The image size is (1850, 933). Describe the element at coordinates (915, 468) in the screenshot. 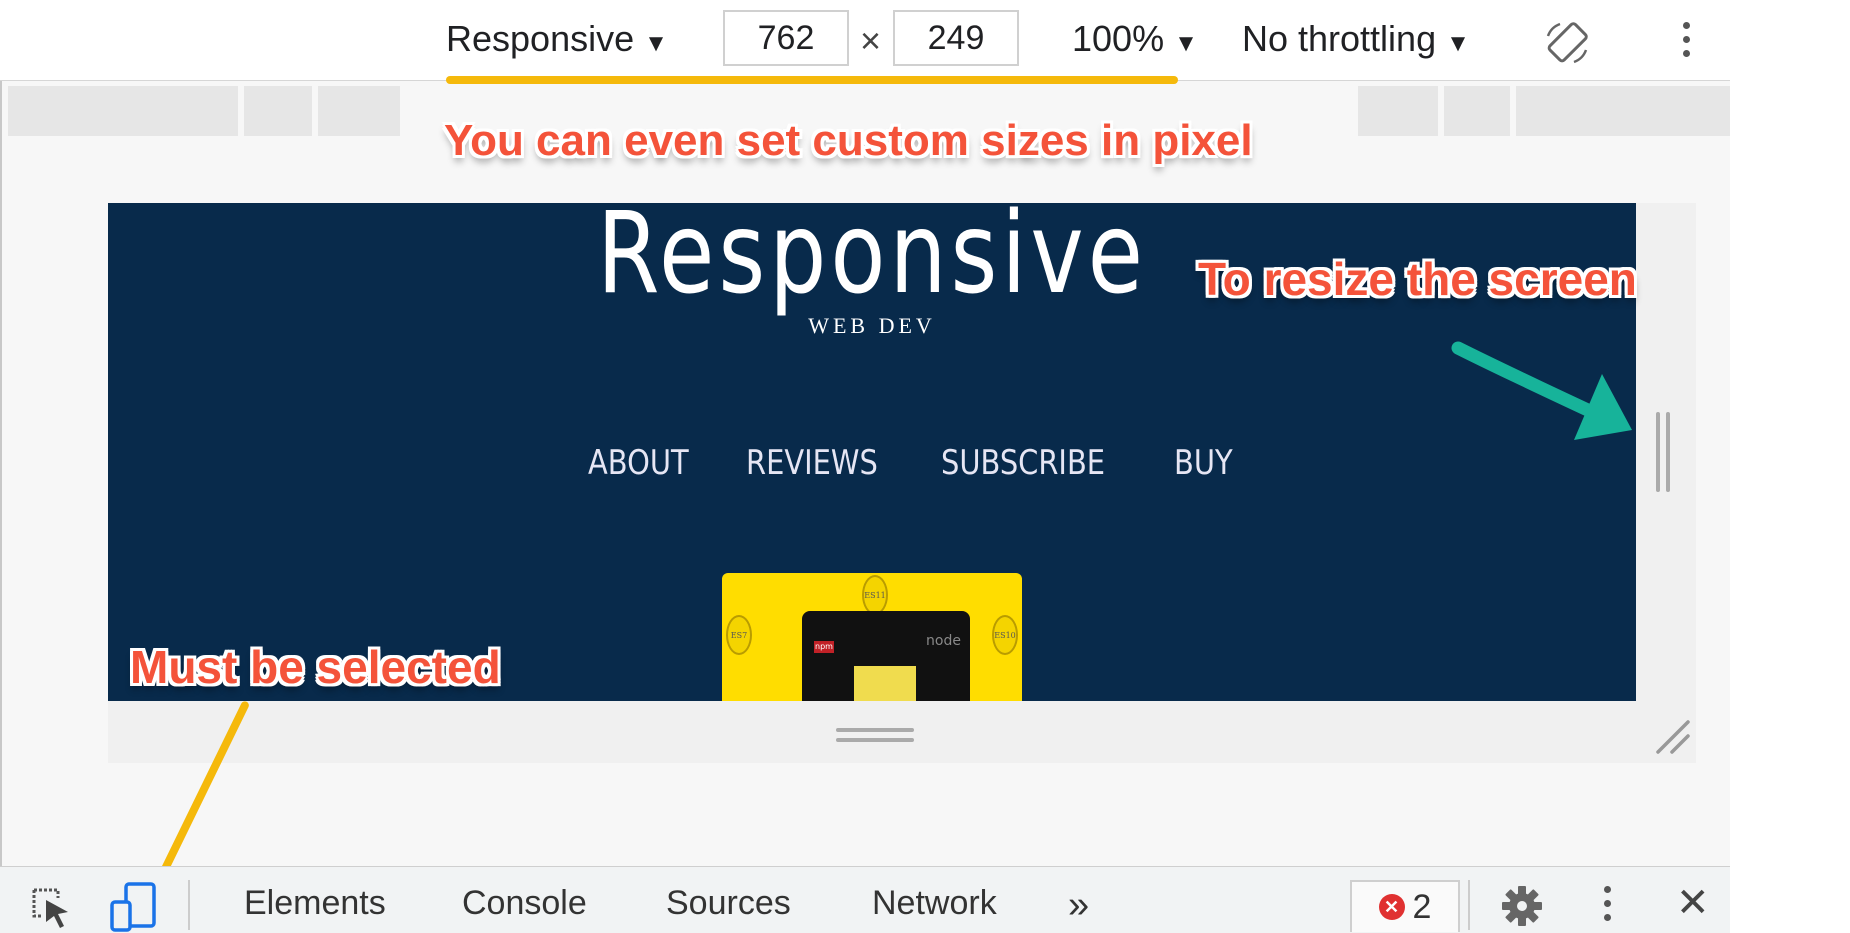

I see `site-nav: ABOUT REVIEWS SUBSCRIBE BUY` at that location.